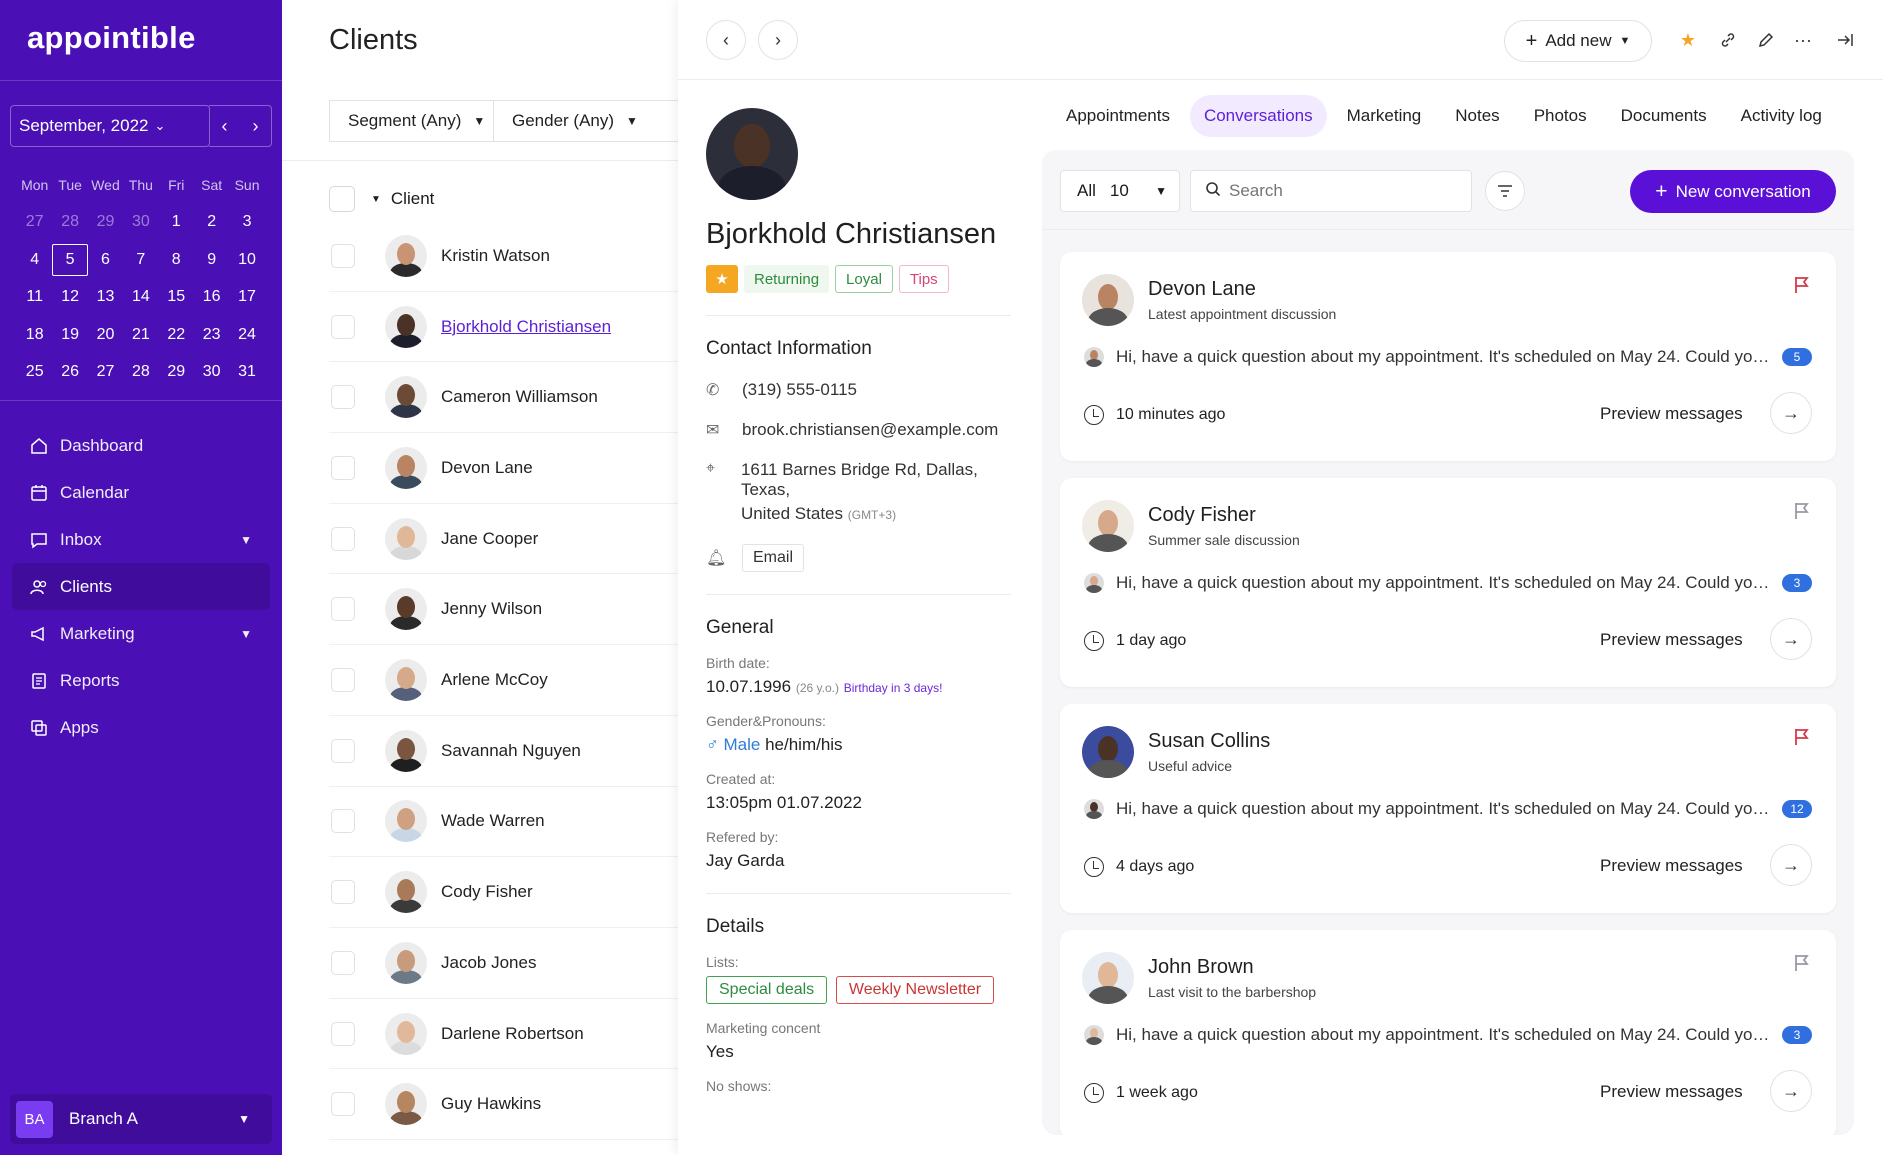 This screenshot has height=1155, width=1883. What do you see at coordinates (861, 861) in the screenshot?
I see `referred-value: Jay Garda` at bounding box center [861, 861].